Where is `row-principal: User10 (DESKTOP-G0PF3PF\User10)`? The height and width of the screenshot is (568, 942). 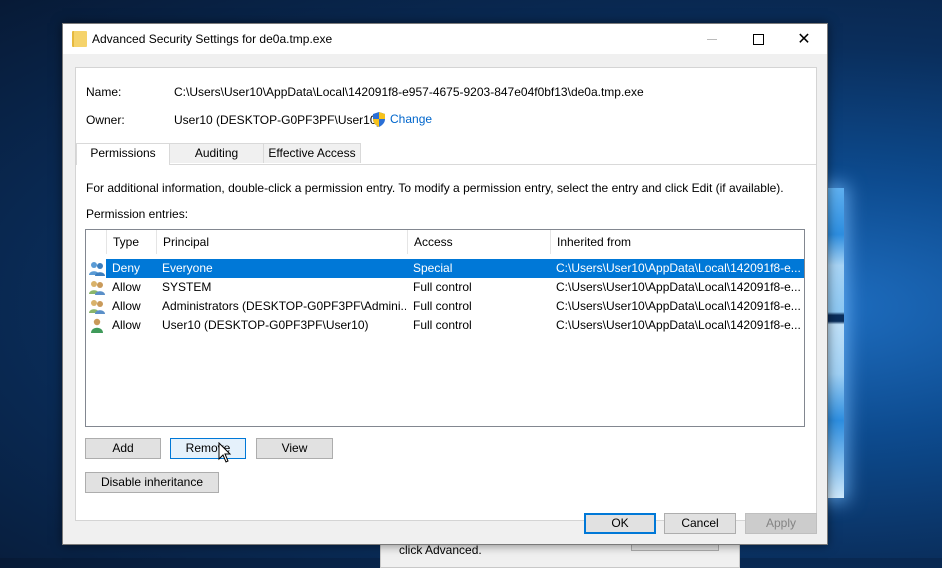
row-principal: User10 (DESKTOP-G0PF3PF\User10) is located at coordinates (265, 325).